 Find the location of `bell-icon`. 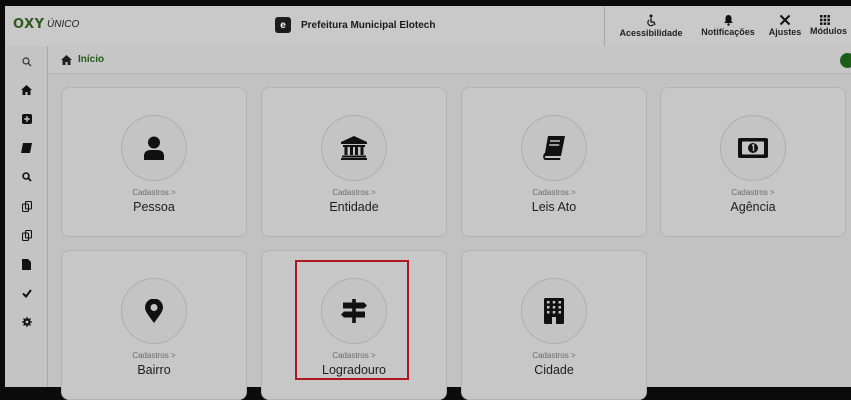

bell-icon is located at coordinates (728, 20).